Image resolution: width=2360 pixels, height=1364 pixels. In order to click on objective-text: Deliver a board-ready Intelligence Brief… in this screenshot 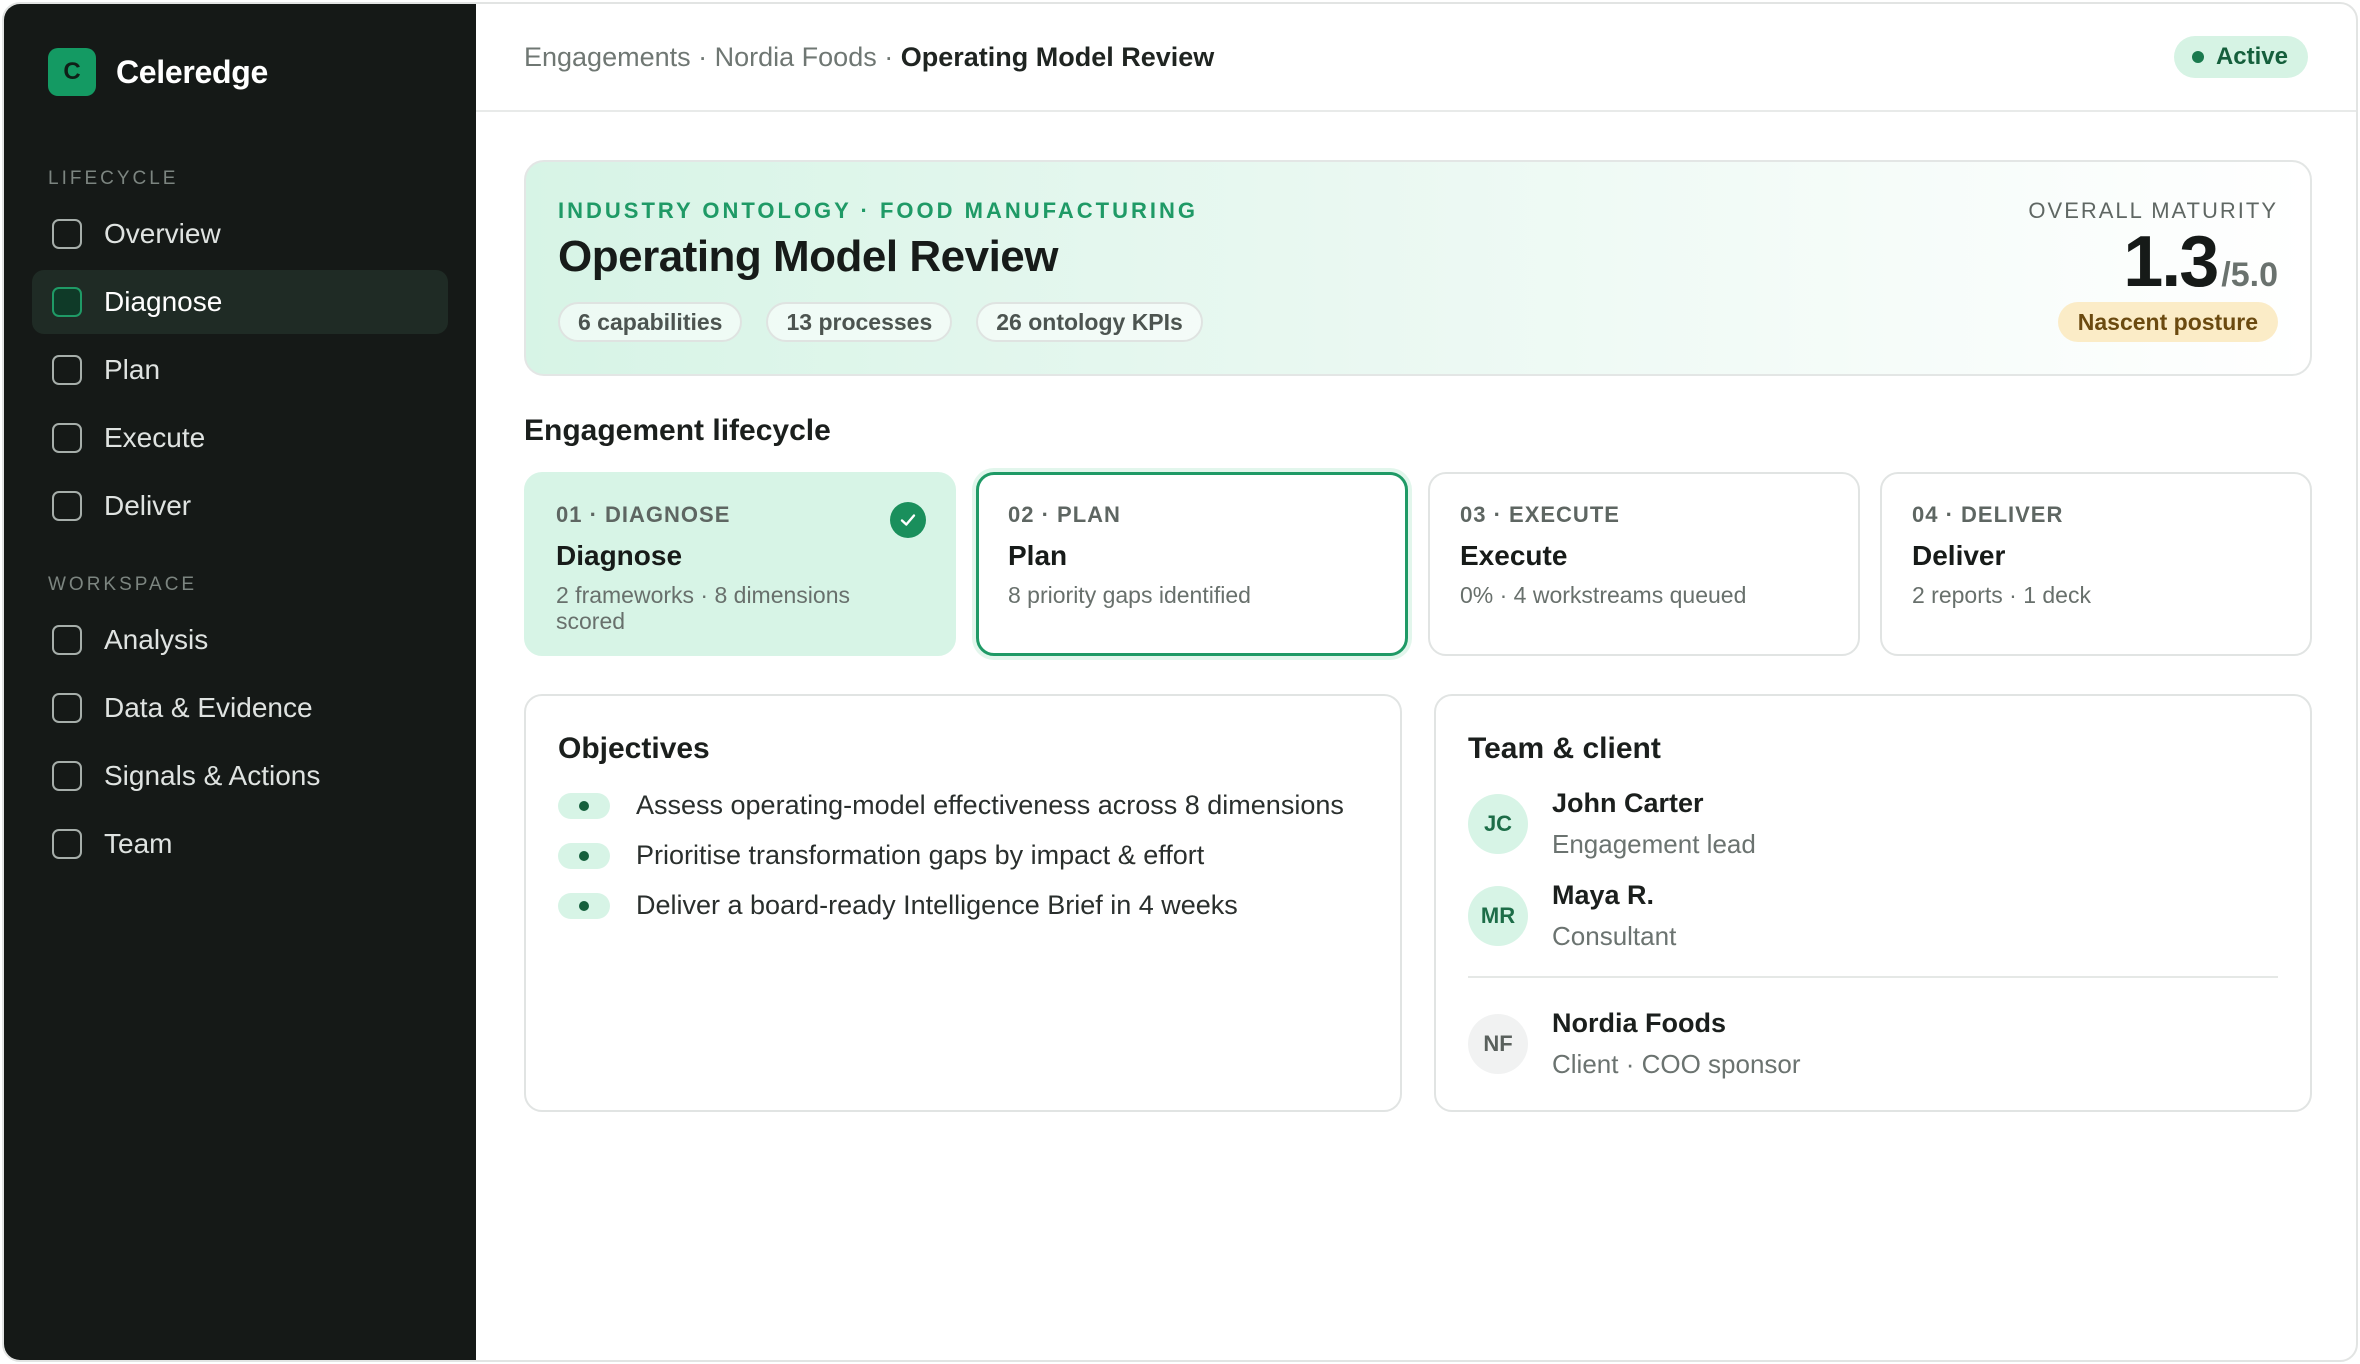, I will do `click(937, 905)`.